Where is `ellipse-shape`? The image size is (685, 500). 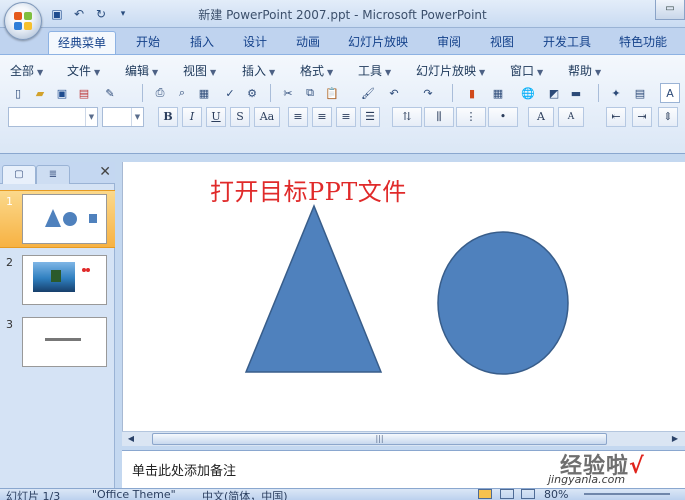 ellipse-shape is located at coordinates (503, 303).